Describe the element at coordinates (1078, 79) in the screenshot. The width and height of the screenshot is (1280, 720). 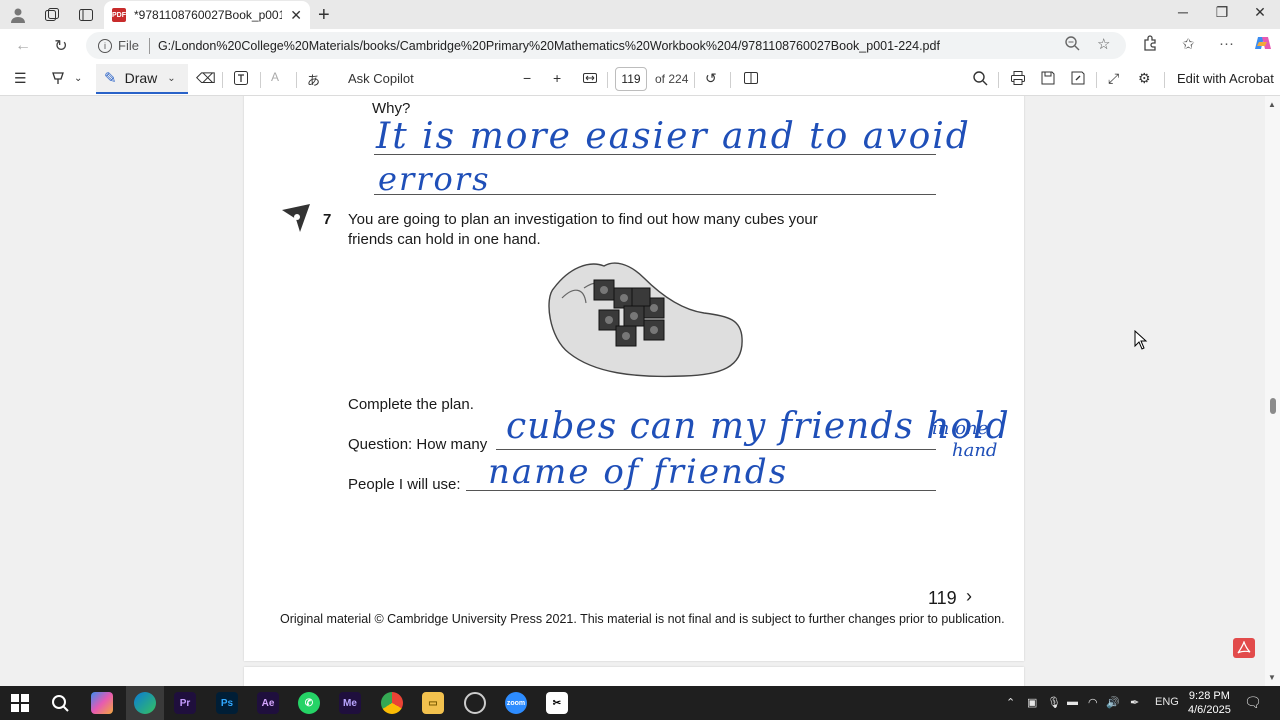
I see `save-as-icon` at that location.